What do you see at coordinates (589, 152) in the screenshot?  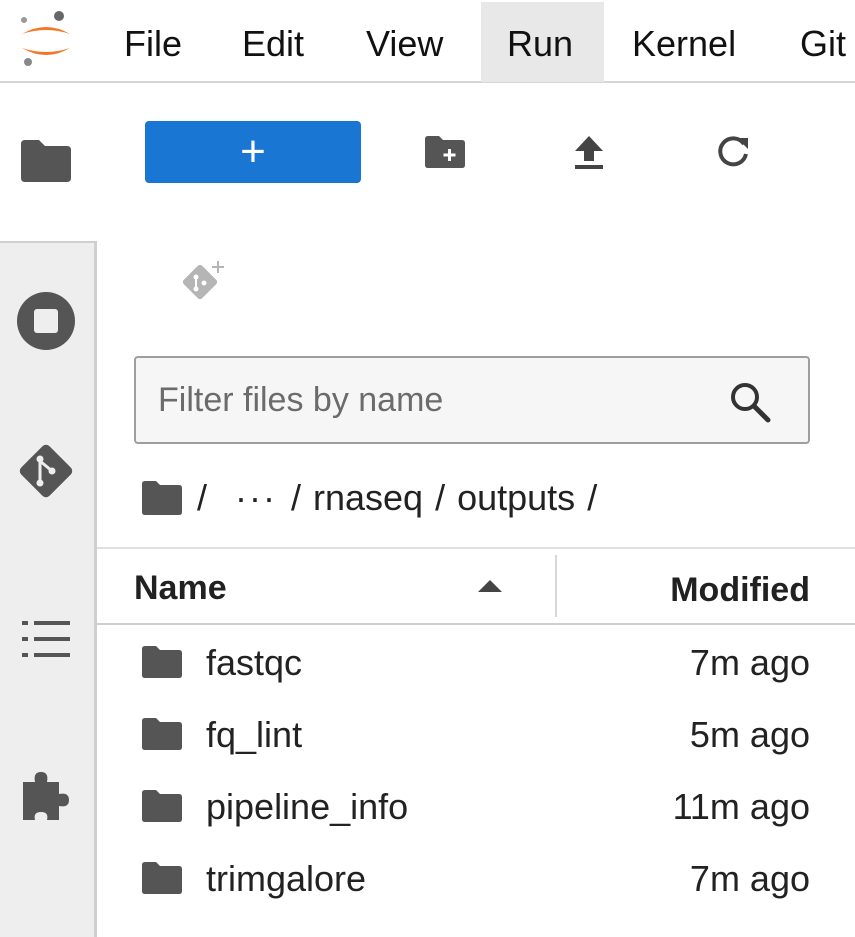 I see `upload-icon` at bounding box center [589, 152].